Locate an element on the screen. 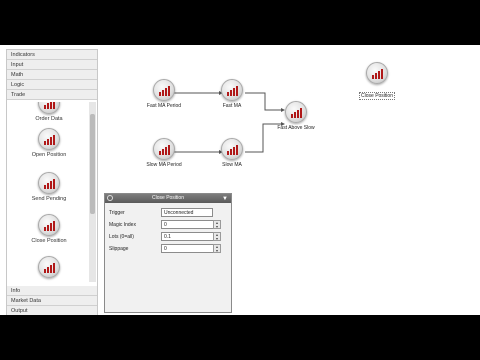  palette-item-open-position: Open Position is located at coordinates (49, 143).